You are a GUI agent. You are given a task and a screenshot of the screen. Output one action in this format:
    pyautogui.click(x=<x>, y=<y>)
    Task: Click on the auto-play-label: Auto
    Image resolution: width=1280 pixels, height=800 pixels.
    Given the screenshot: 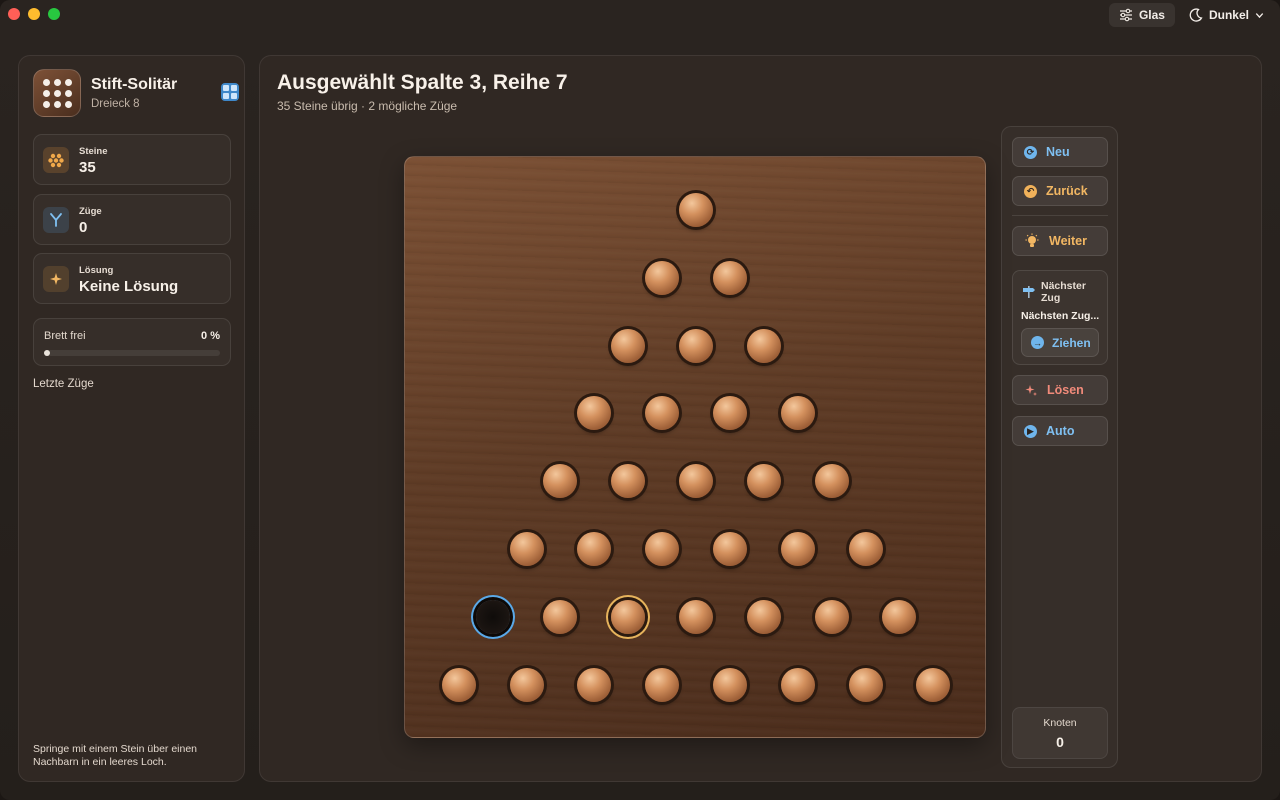 What is the action you would take?
    pyautogui.click(x=1060, y=431)
    